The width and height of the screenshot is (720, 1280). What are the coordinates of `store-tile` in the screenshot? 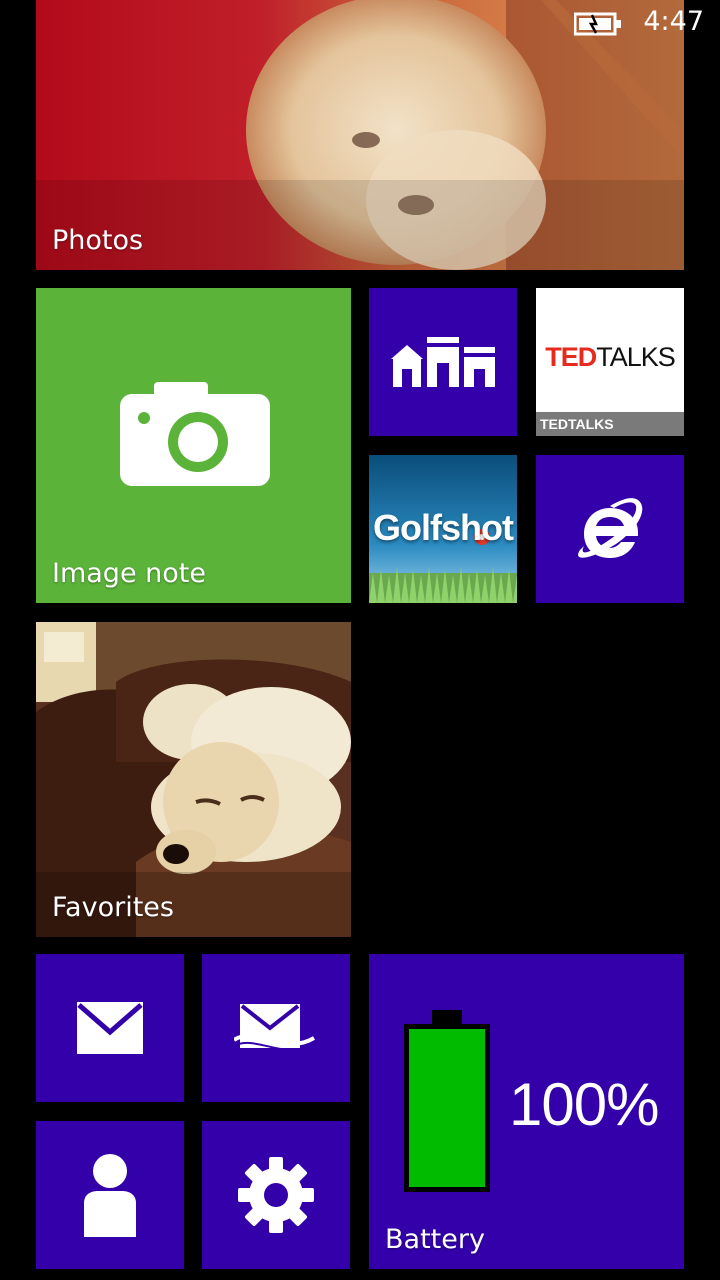 It's located at (443, 362).